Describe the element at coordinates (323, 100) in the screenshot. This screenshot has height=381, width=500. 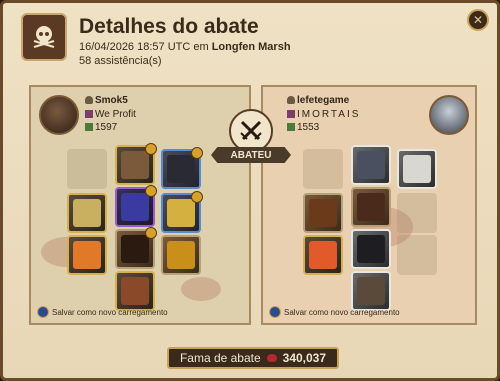
I see `victim-name: lefetegame` at that location.